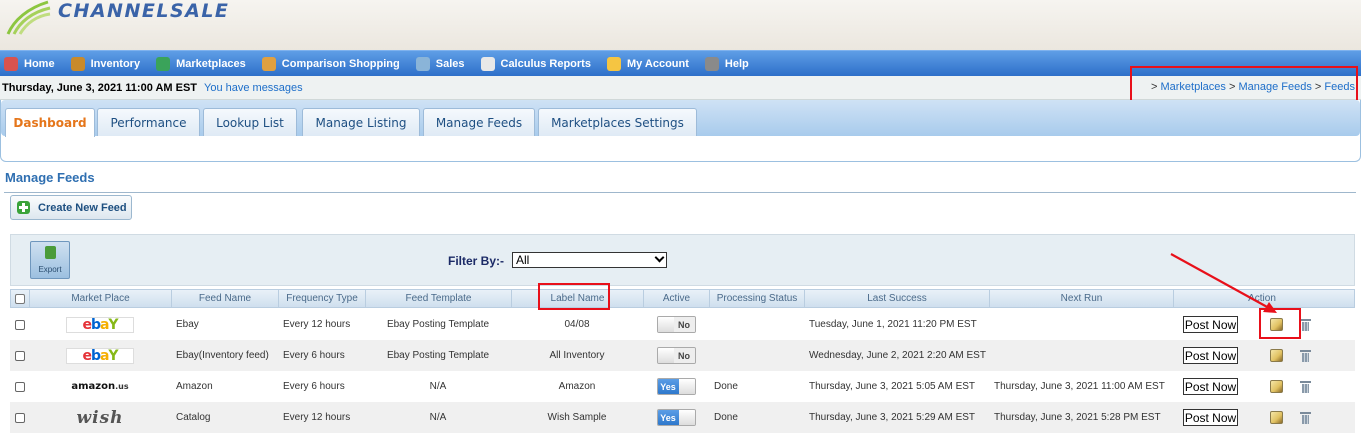  What do you see at coordinates (148, 122) in the screenshot?
I see `tab-performance: Performance` at bounding box center [148, 122].